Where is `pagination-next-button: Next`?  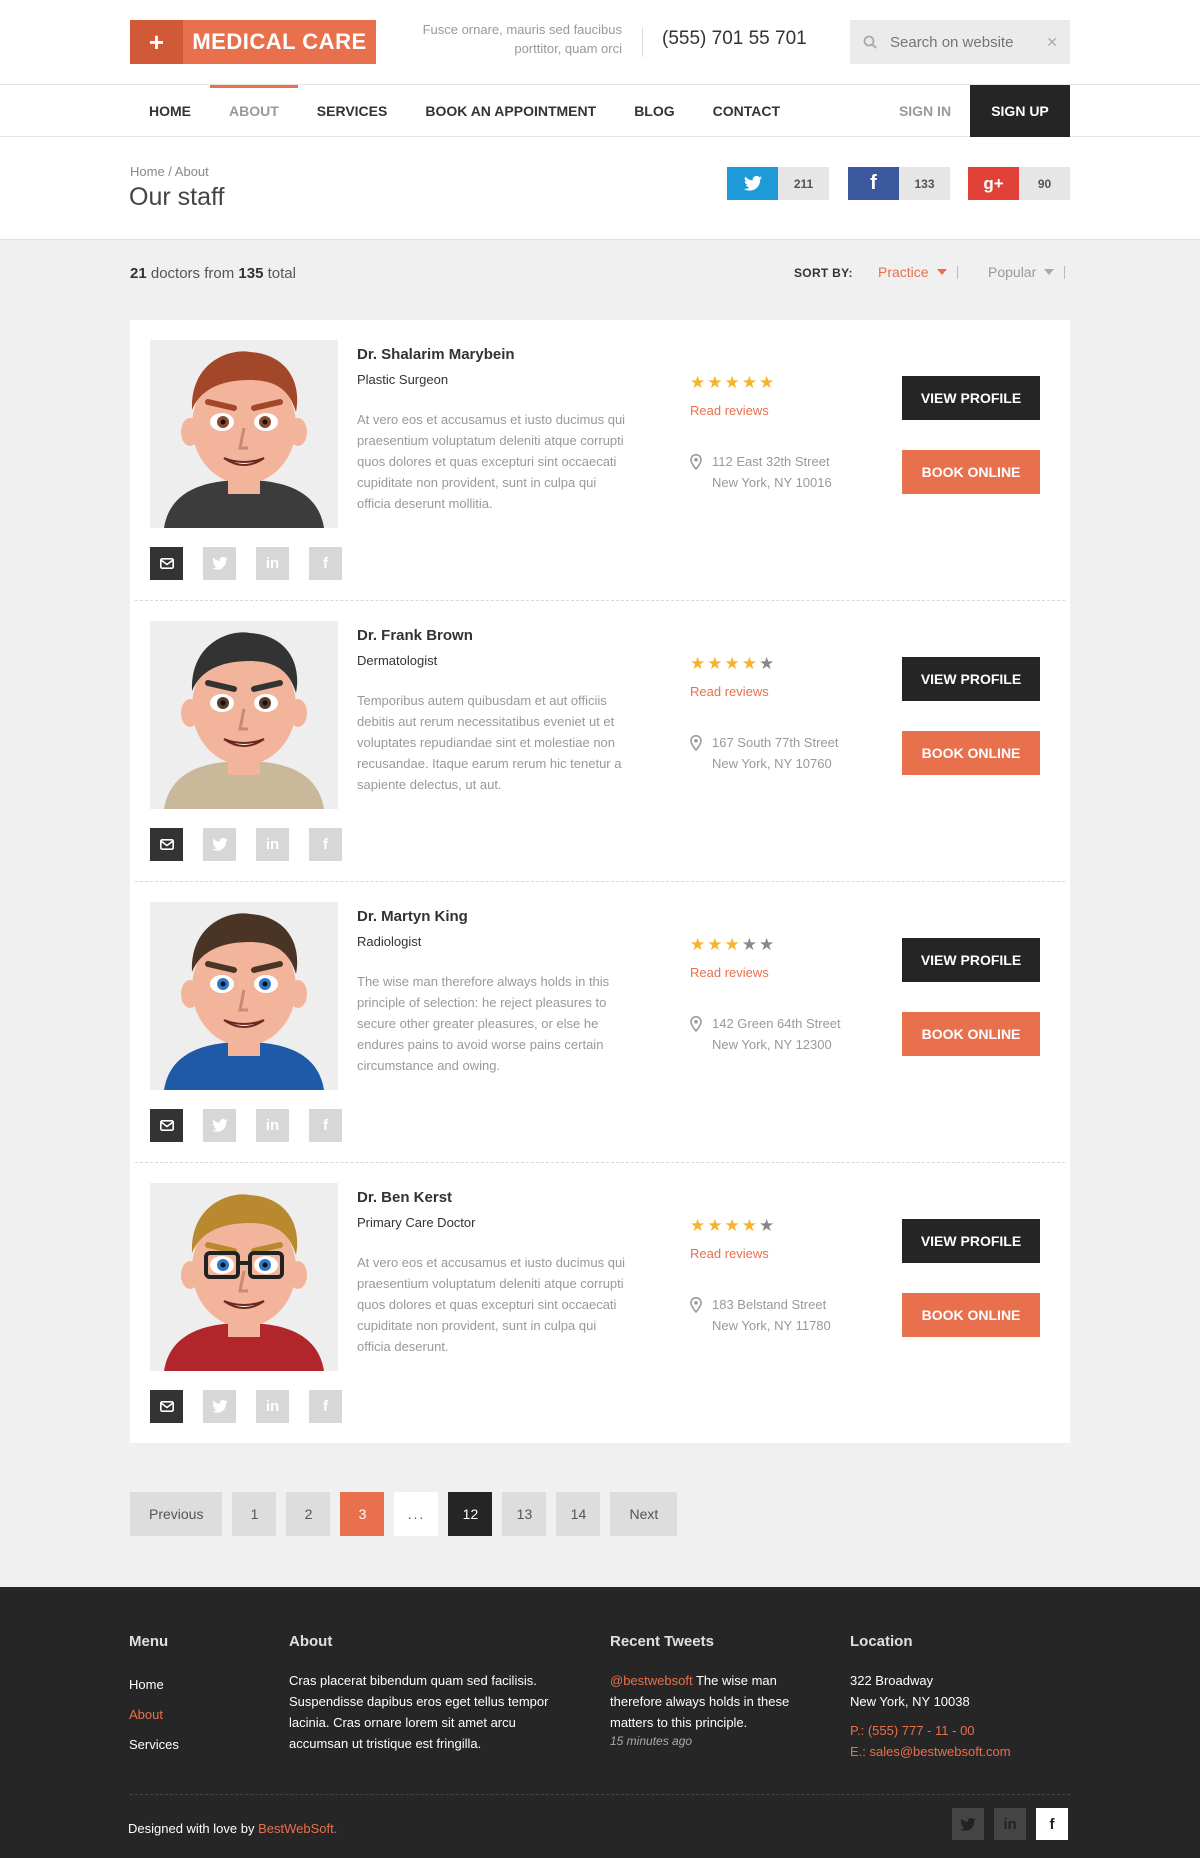 pagination-next-button: Next is located at coordinates (644, 1514).